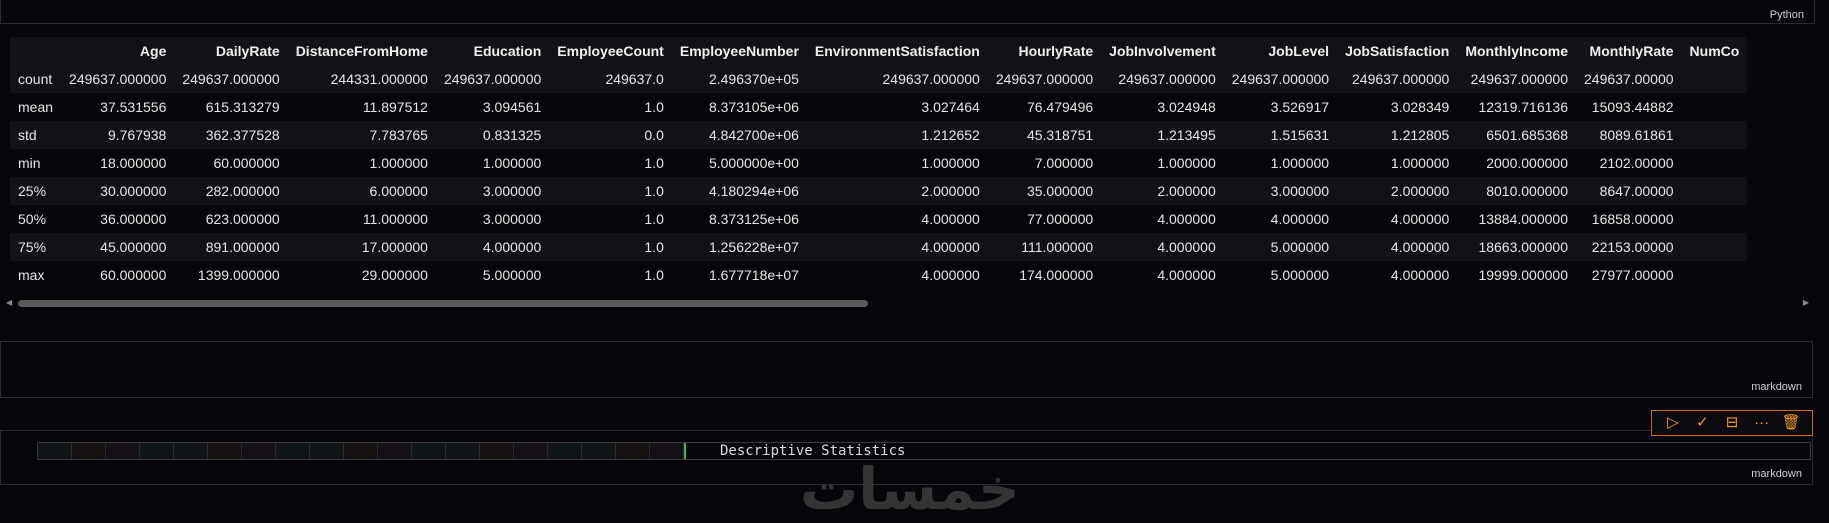 The height and width of the screenshot is (523, 1829). I want to click on table-cell: 2.000000, so click(1186, 191).